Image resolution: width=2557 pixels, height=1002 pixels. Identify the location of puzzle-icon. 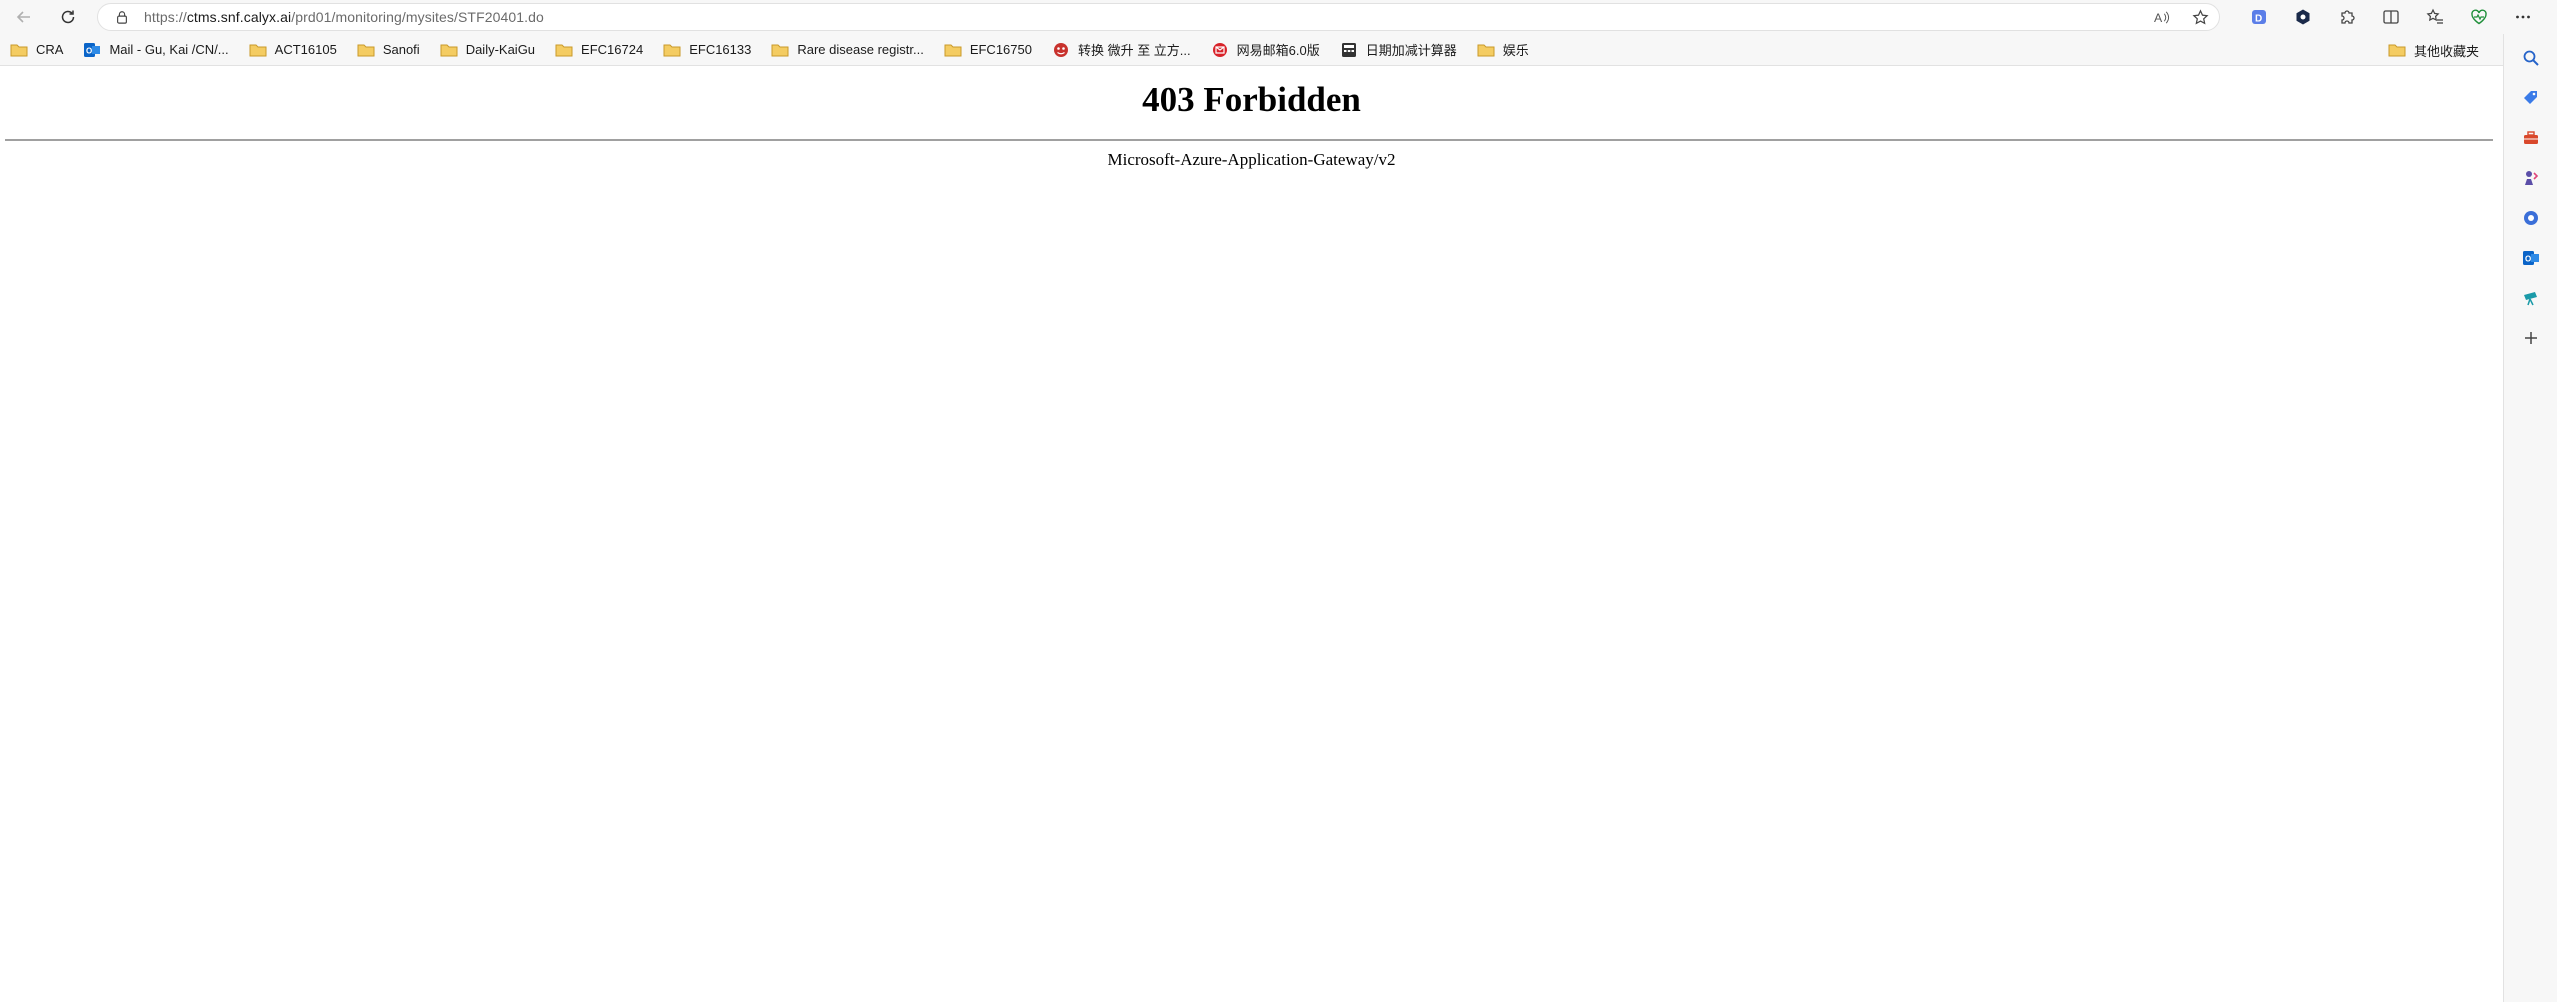
(2348, 17).